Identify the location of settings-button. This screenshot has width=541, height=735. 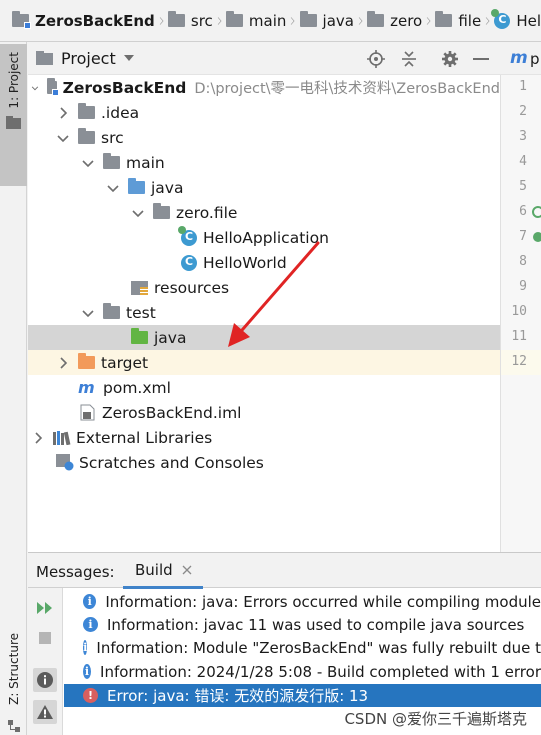
(450, 59).